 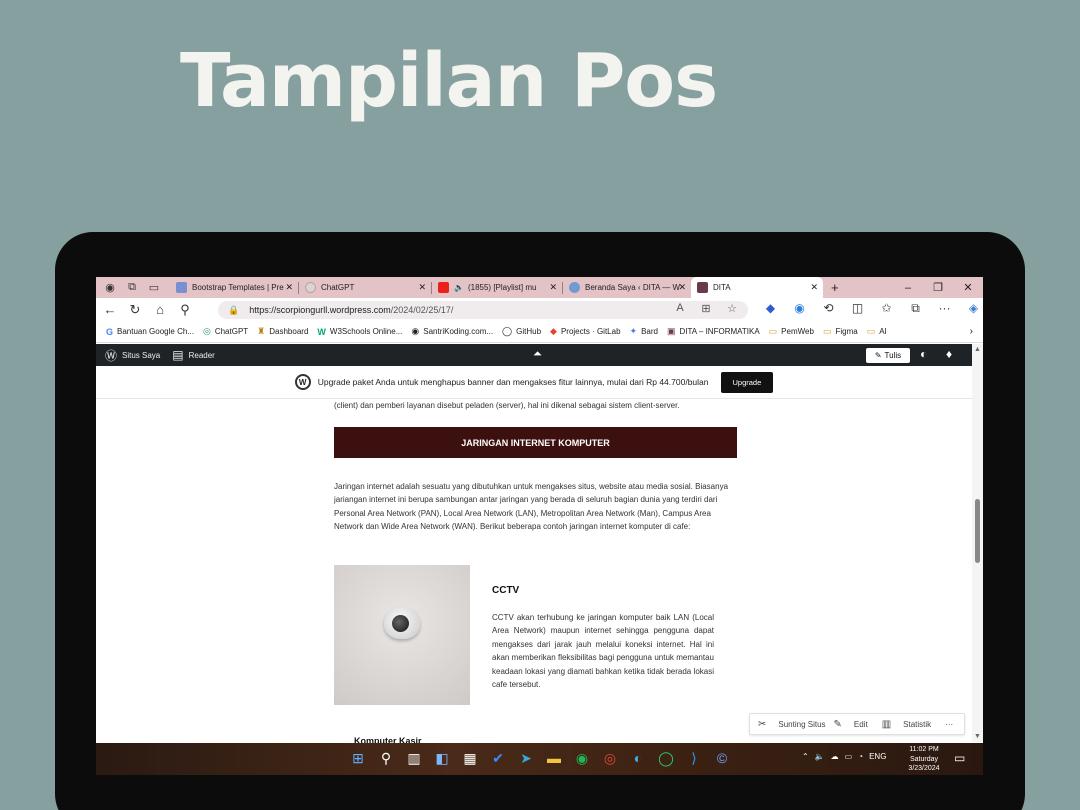 I want to click on tab-label: DITA, so click(x=722, y=287).